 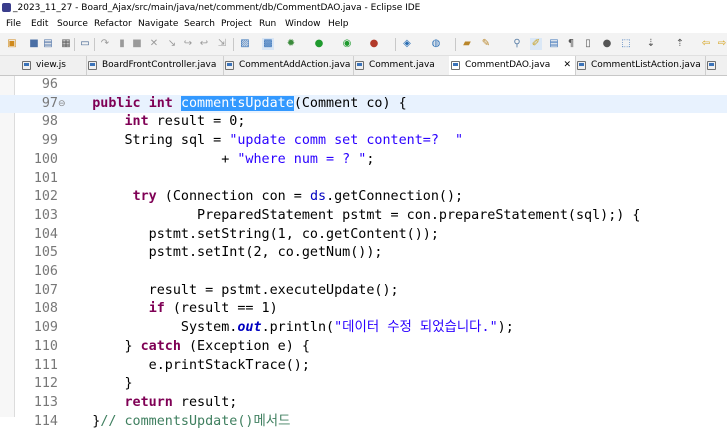 What do you see at coordinates (416, 328) in the screenshot?
I see `code-token: "데이터 수정 되었습니다."` at bounding box center [416, 328].